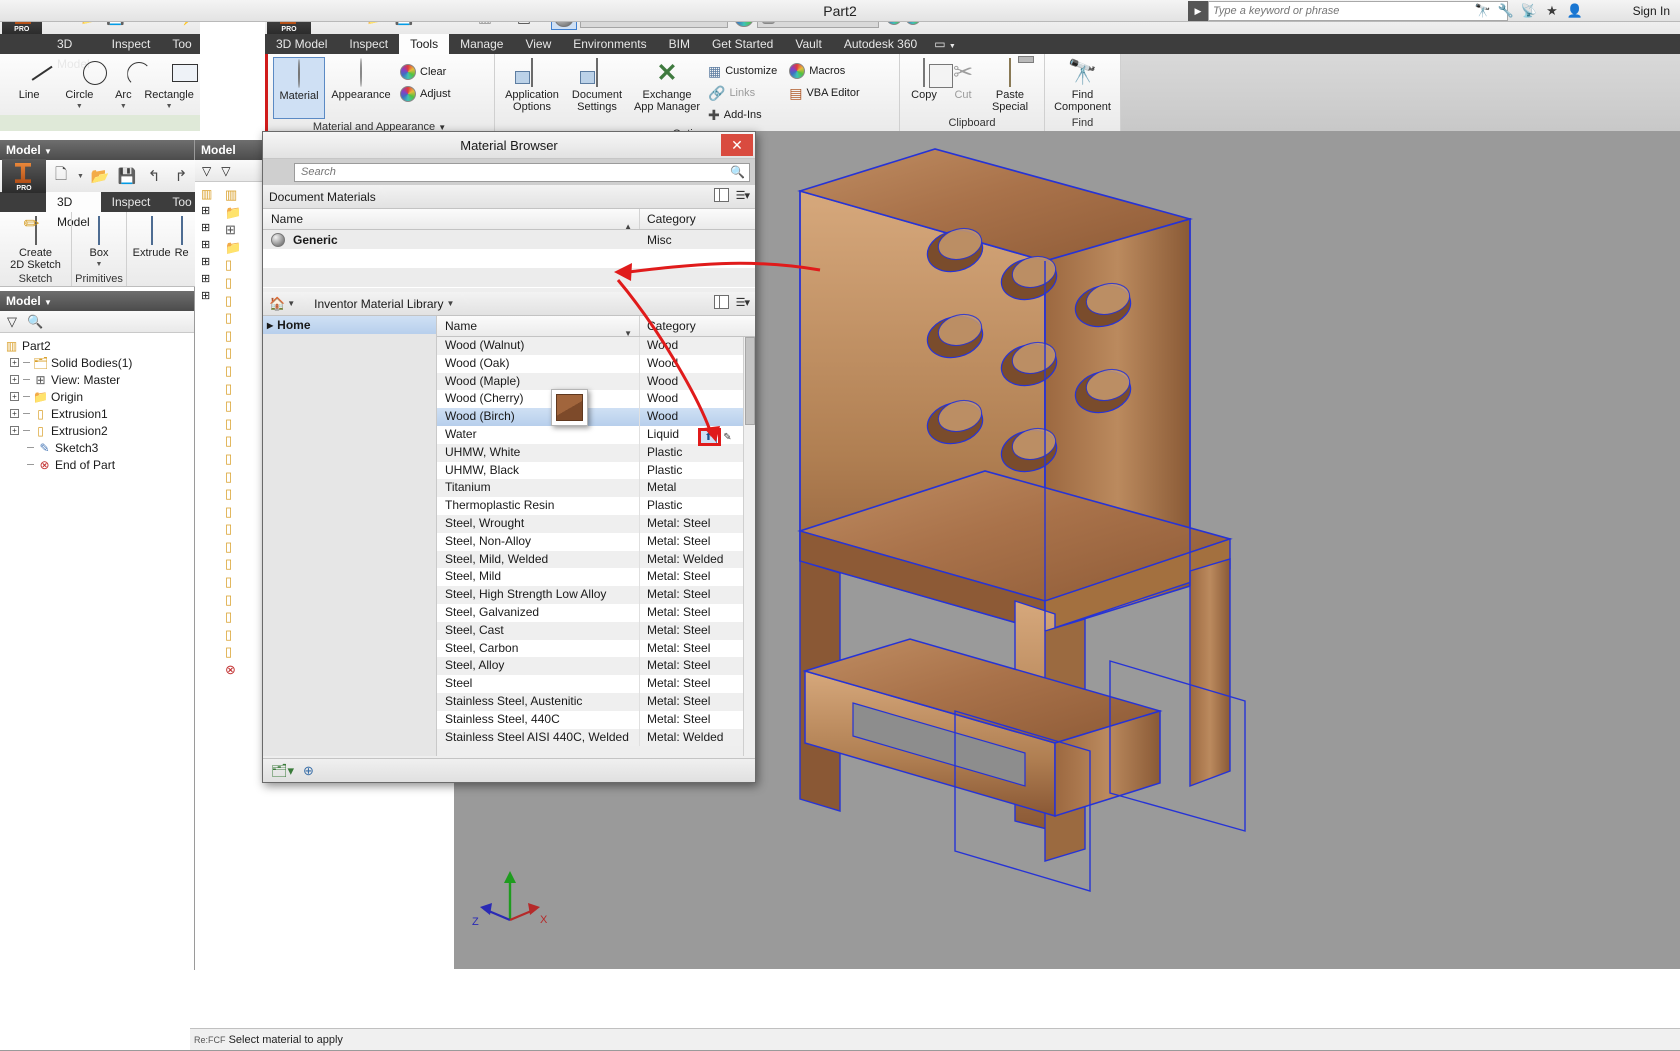 This screenshot has width=1680, height=1051. What do you see at coordinates (1082, 85) in the screenshot?
I see `find-component-button: 🔭 Find Component` at bounding box center [1082, 85].